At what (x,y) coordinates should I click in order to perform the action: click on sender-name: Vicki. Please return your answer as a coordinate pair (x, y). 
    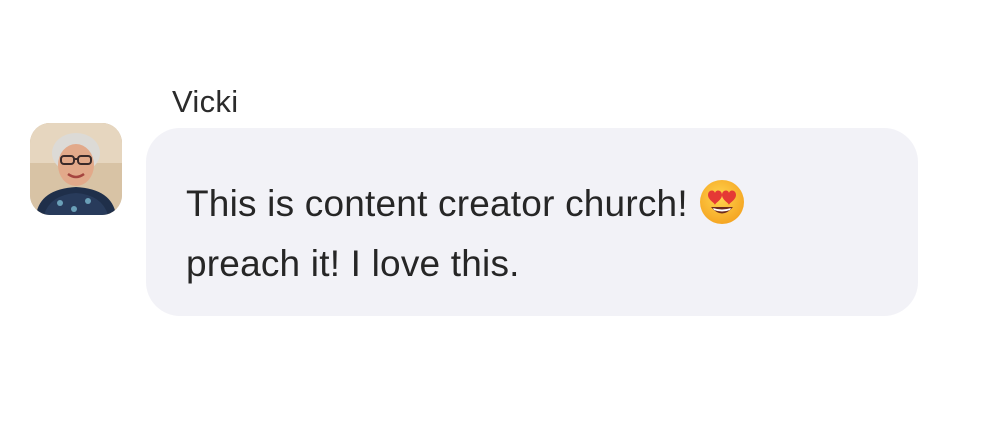
    Looking at the image, I should click on (205, 101).